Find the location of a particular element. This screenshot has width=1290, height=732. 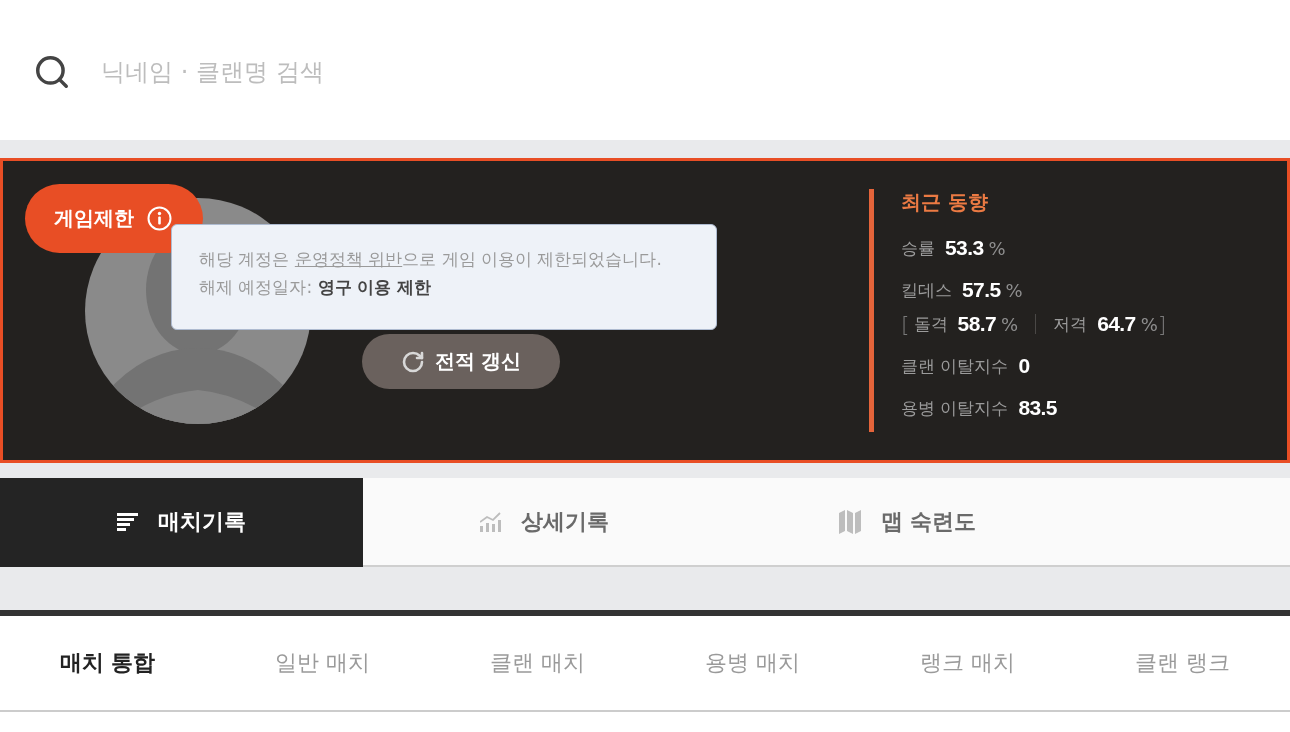

stat-label: 돌격 is located at coordinates (930, 324).